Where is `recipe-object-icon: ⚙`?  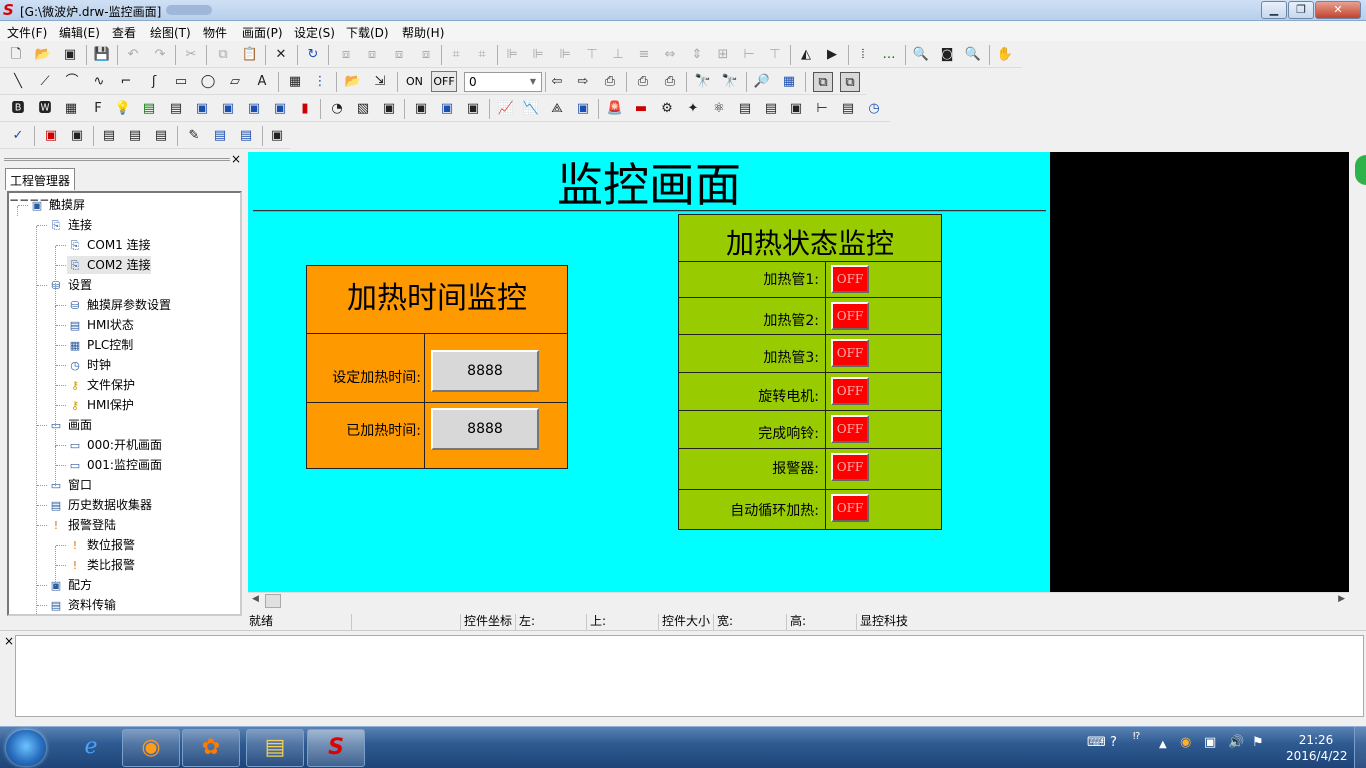 recipe-object-icon: ⚙ is located at coordinates (667, 109).